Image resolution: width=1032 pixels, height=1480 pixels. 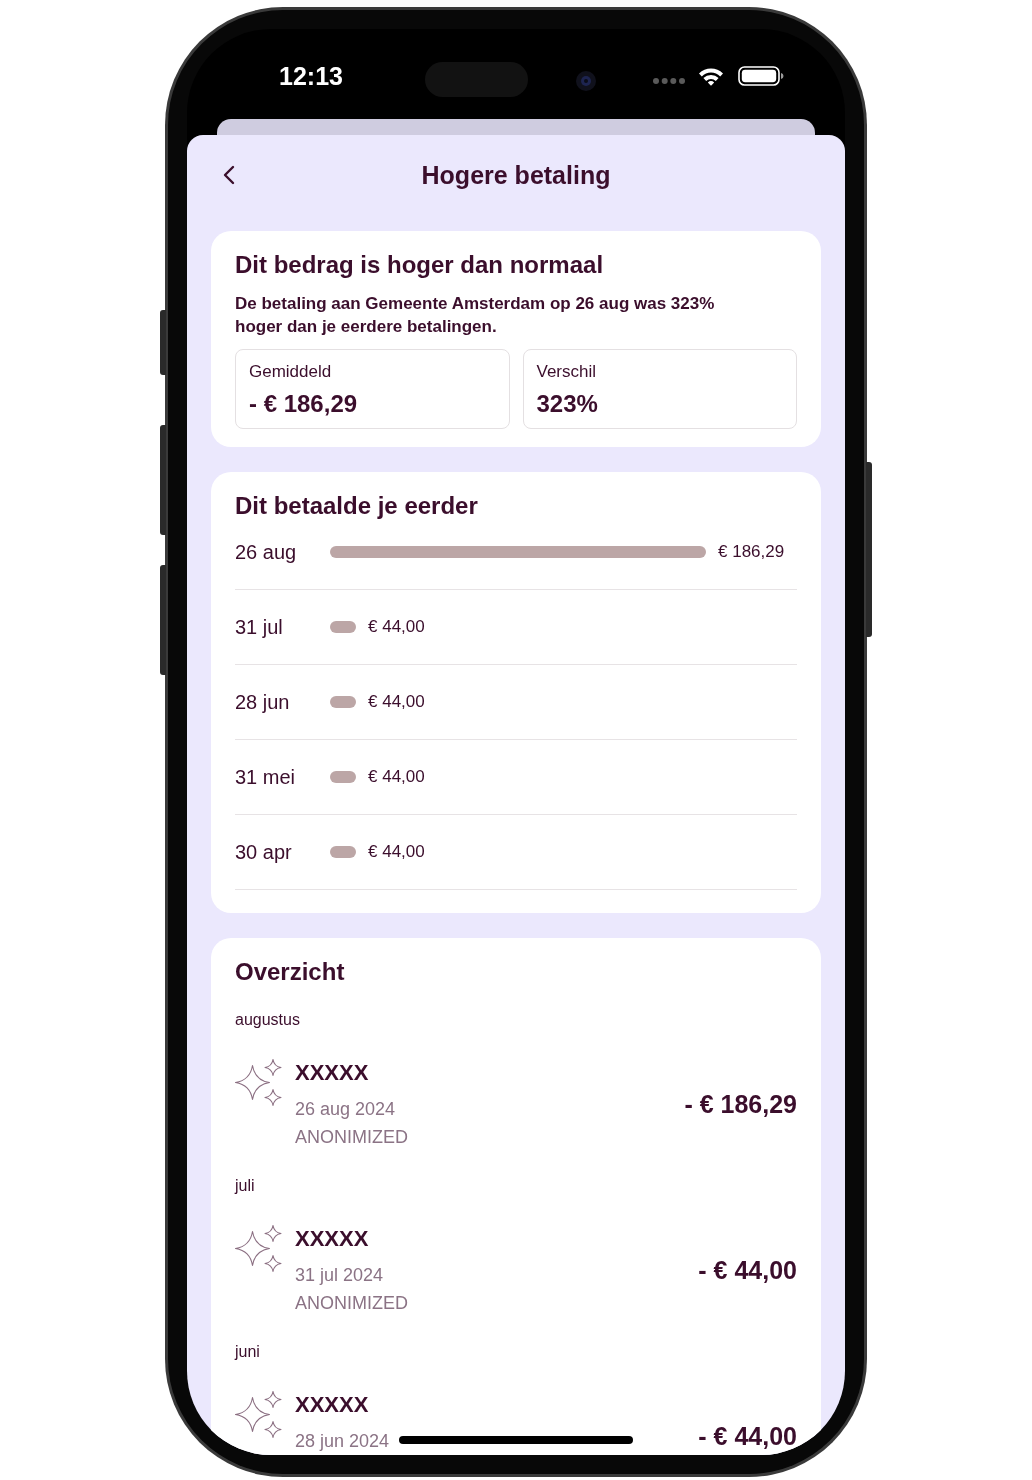 I want to click on transaction-date: 28 jun 2024, so click(x=342, y=1441).